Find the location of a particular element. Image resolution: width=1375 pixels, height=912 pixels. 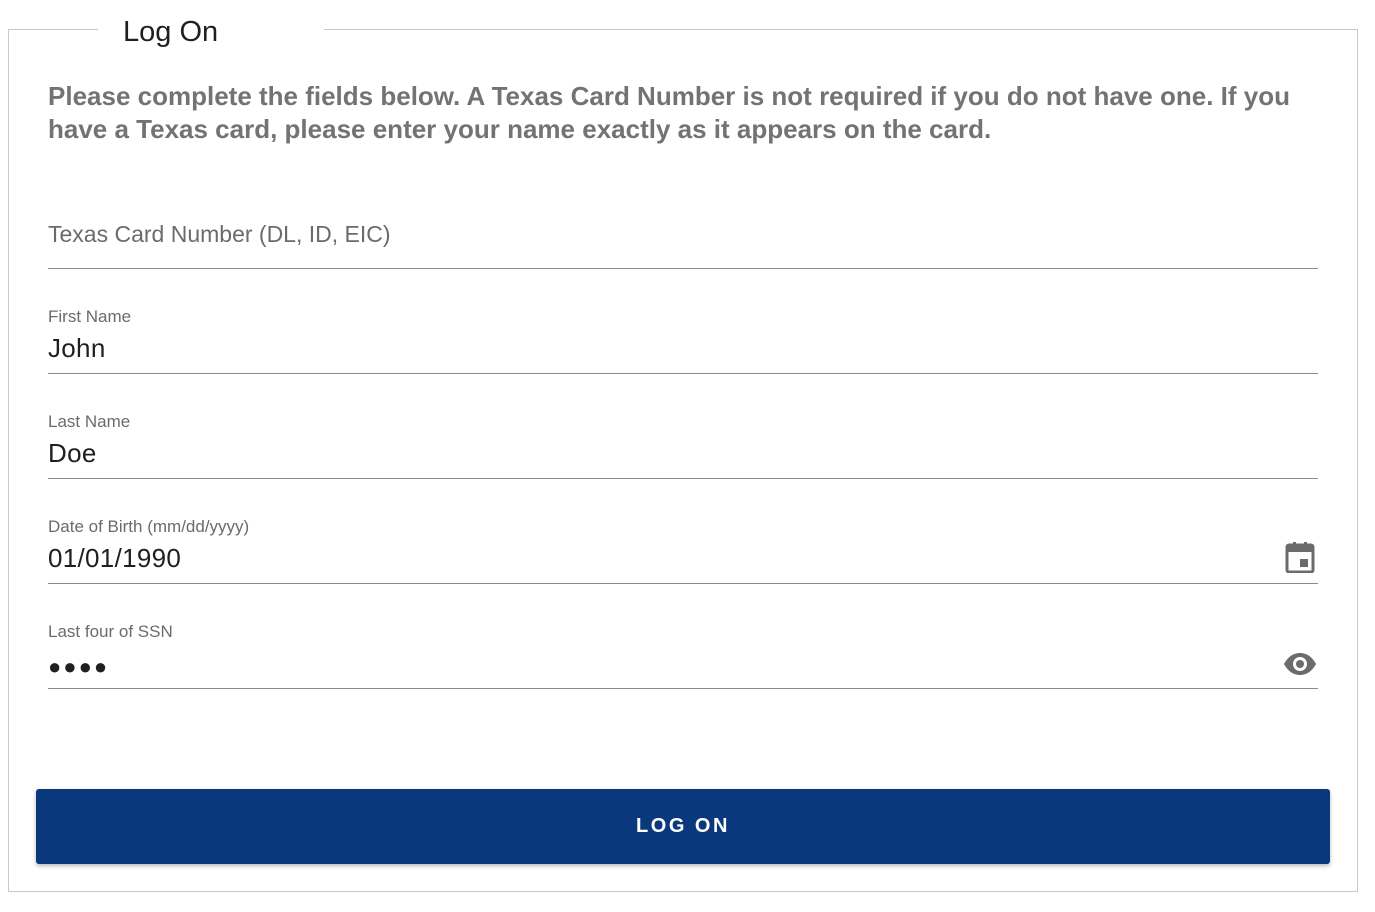

first-name-label: First Name is located at coordinates (90, 316).